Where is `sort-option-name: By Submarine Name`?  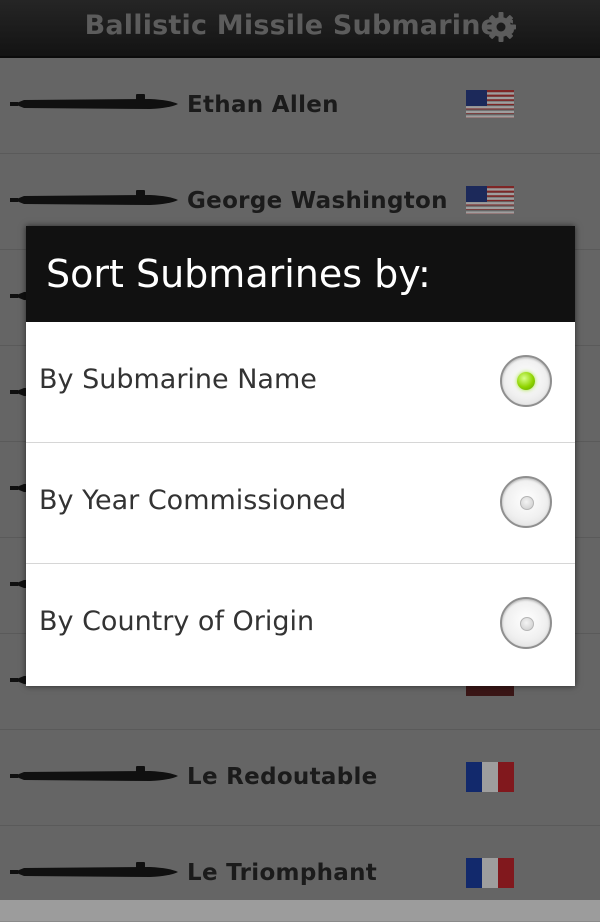
sort-option-name: By Submarine Name is located at coordinates (300, 382).